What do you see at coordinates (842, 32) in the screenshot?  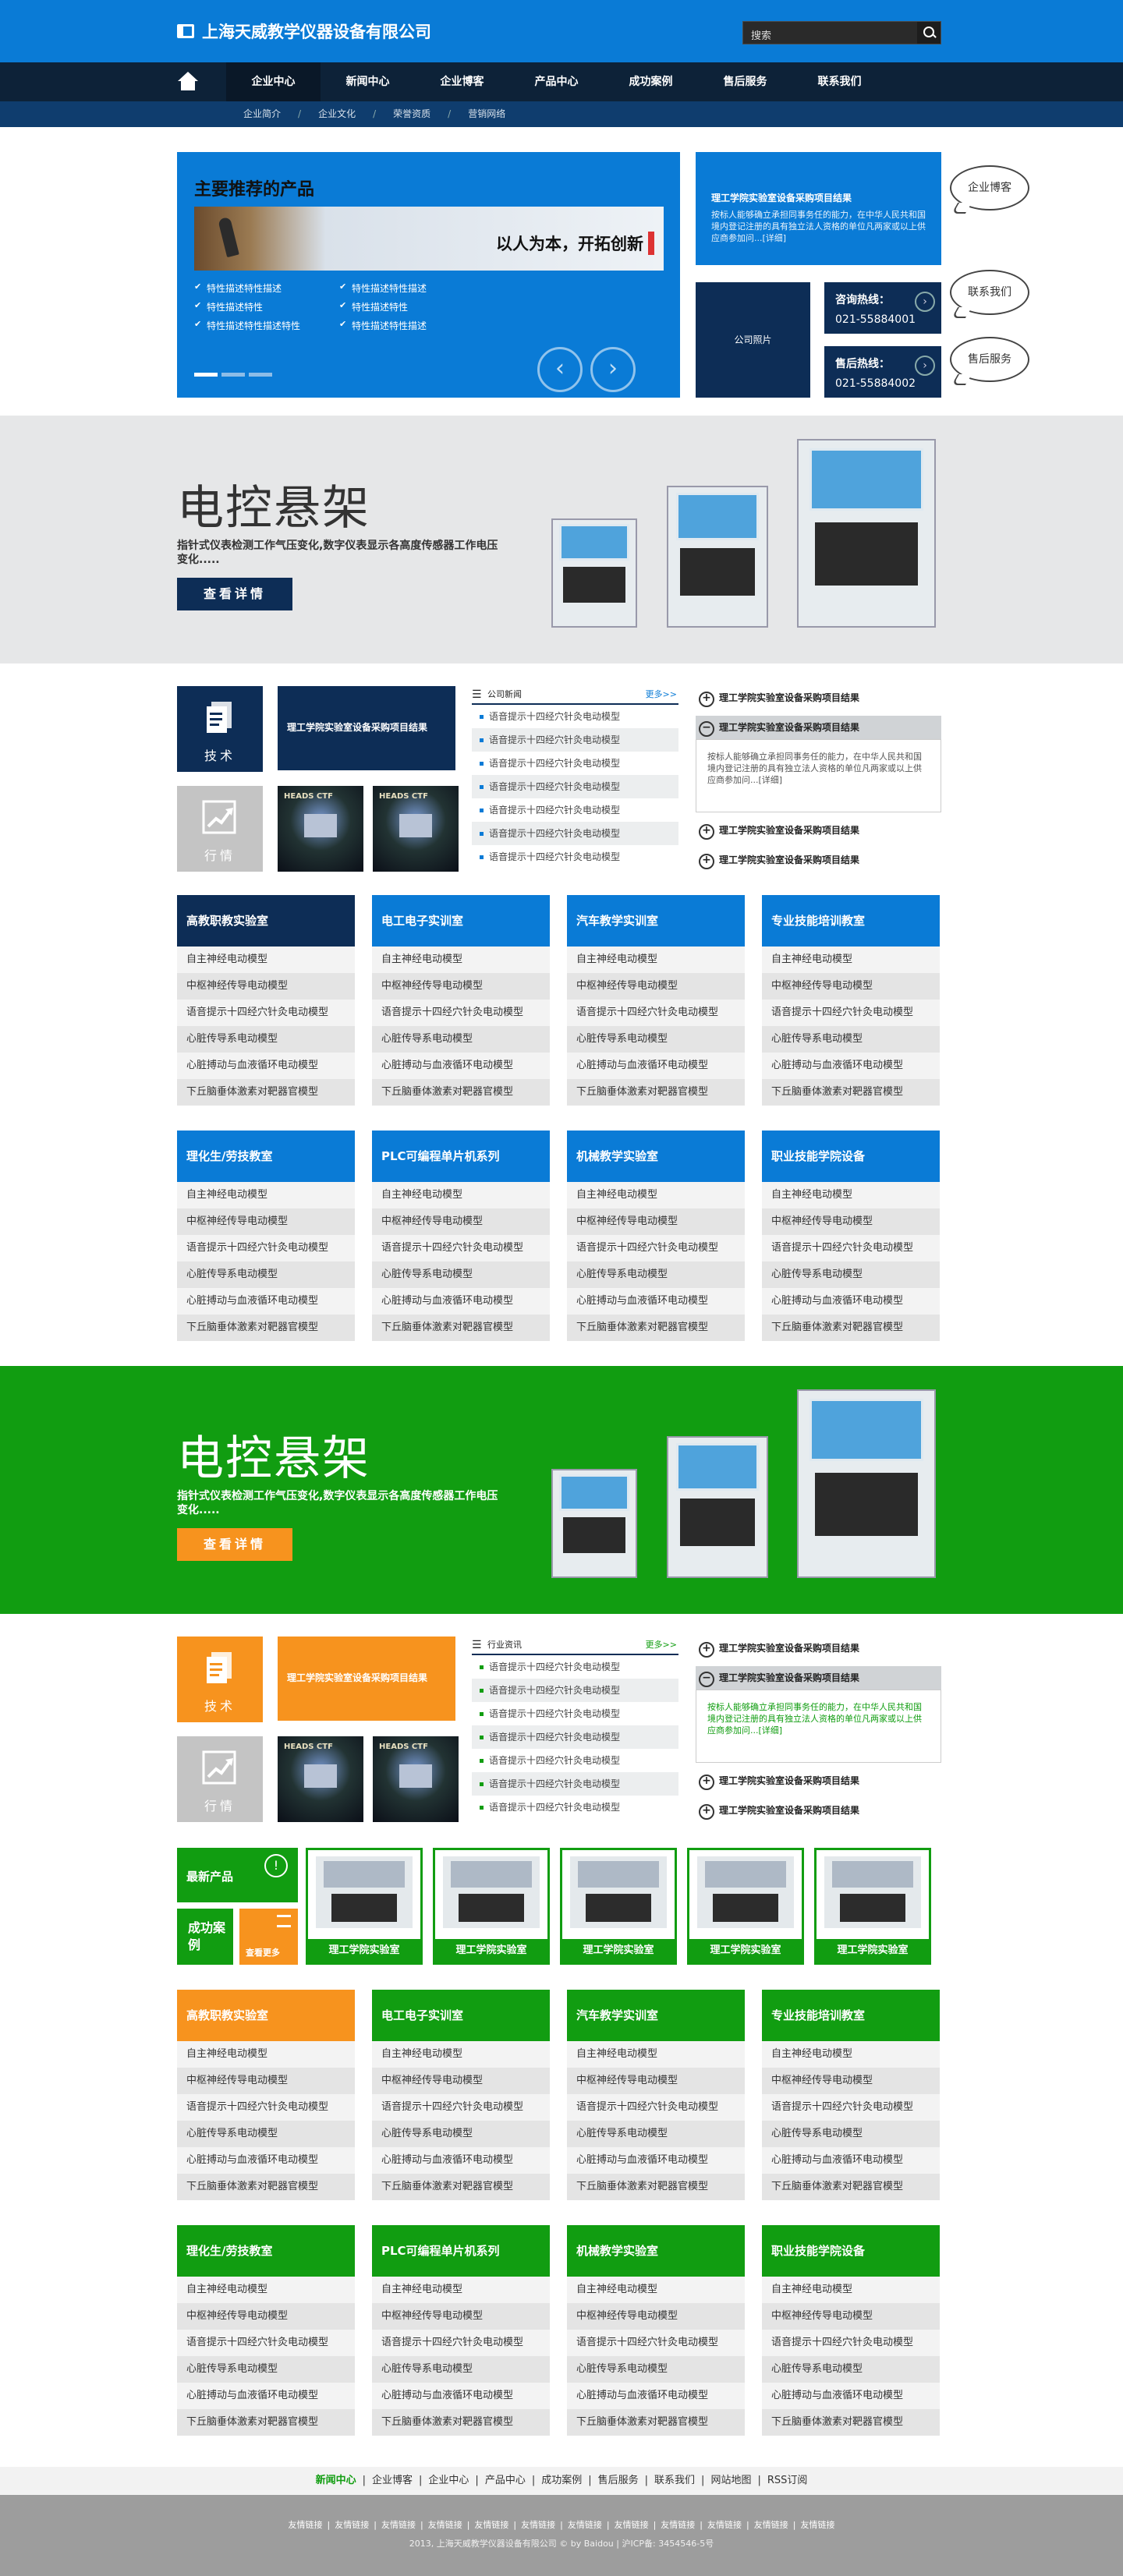 I see `search-box: 搜索` at bounding box center [842, 32].